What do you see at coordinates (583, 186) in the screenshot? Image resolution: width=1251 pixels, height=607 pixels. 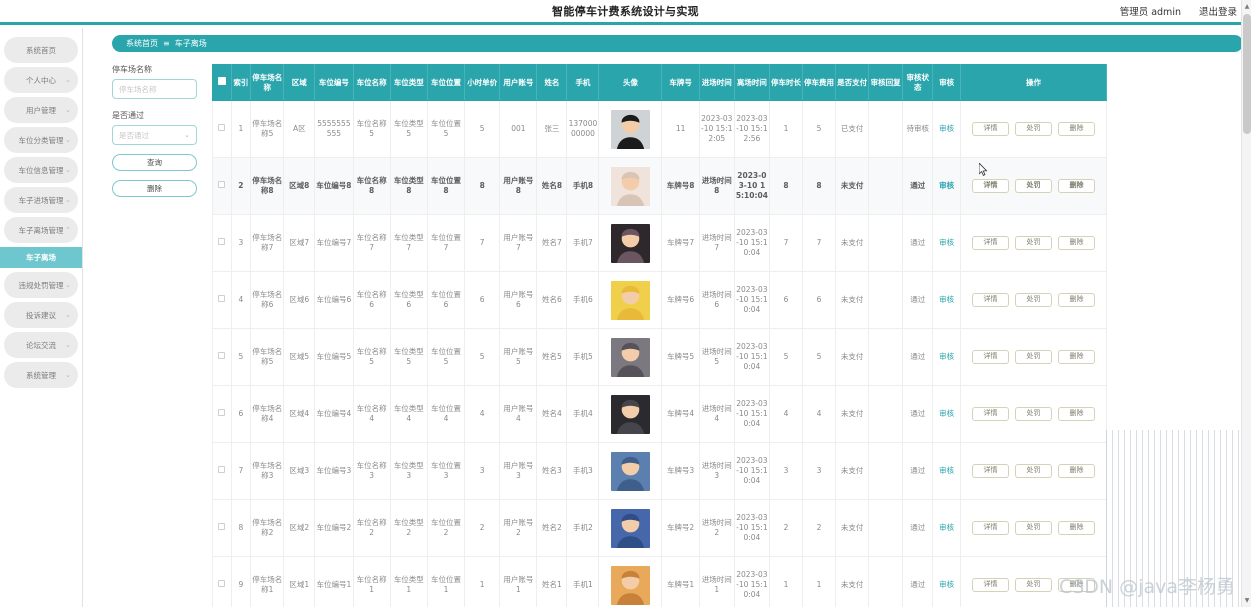 I see `cell-phone: 手机8` at bounding box center [583, 186].